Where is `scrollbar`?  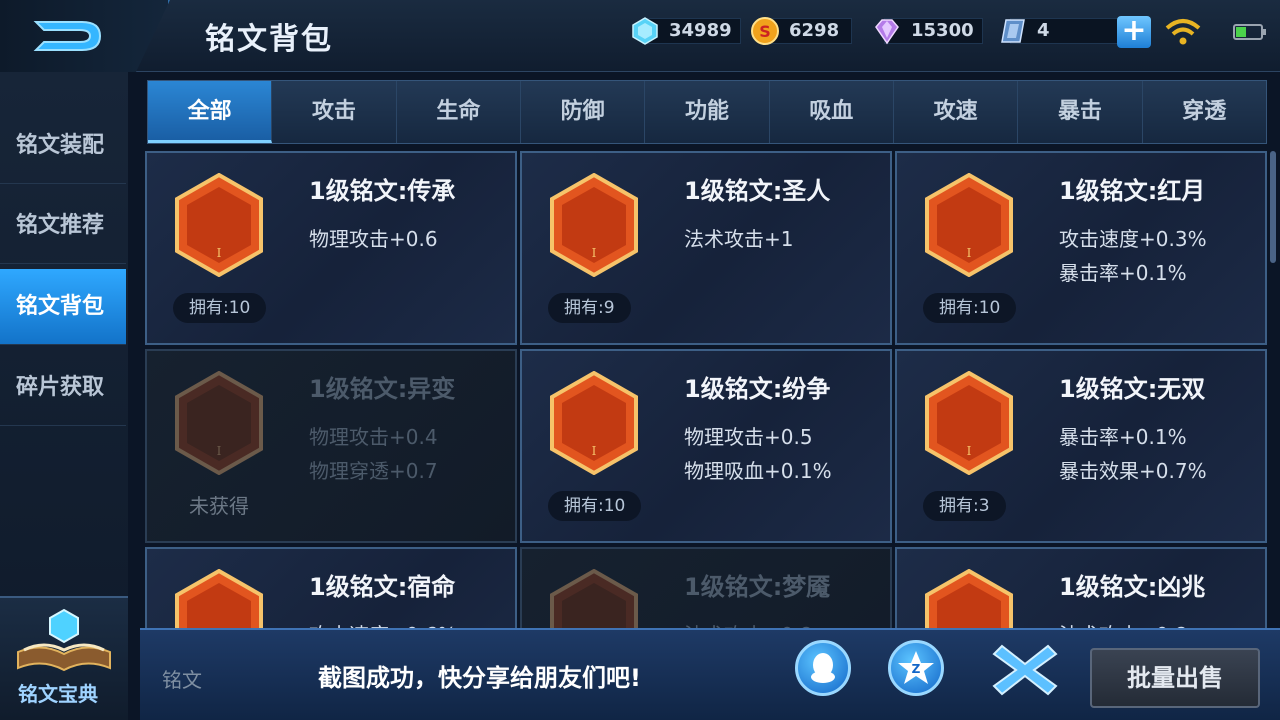 scrollbar is located at coordinates (1273, 207).